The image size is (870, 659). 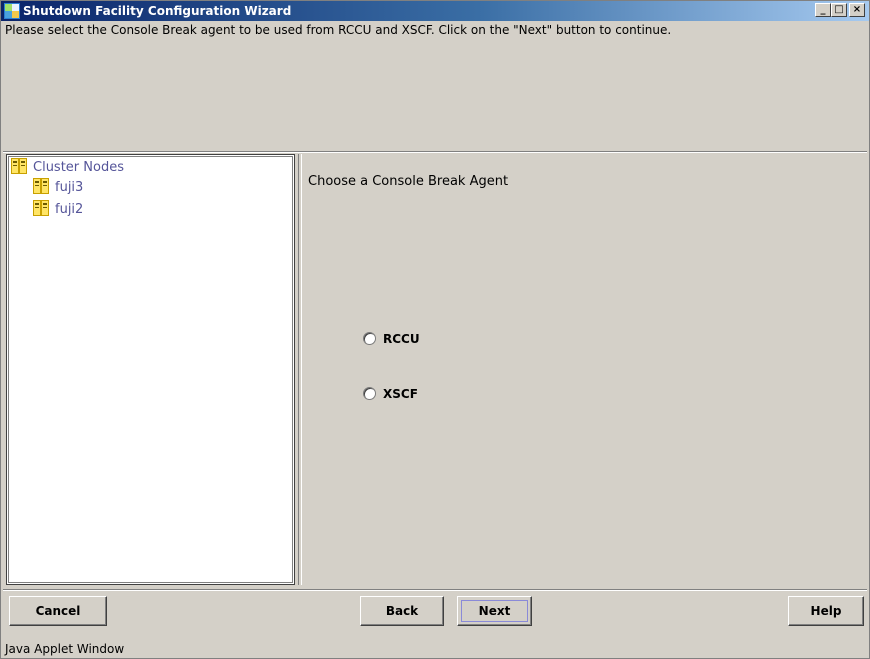 I want to click on tree-item-fuji2: fuji2, so click(x=58, y=209).